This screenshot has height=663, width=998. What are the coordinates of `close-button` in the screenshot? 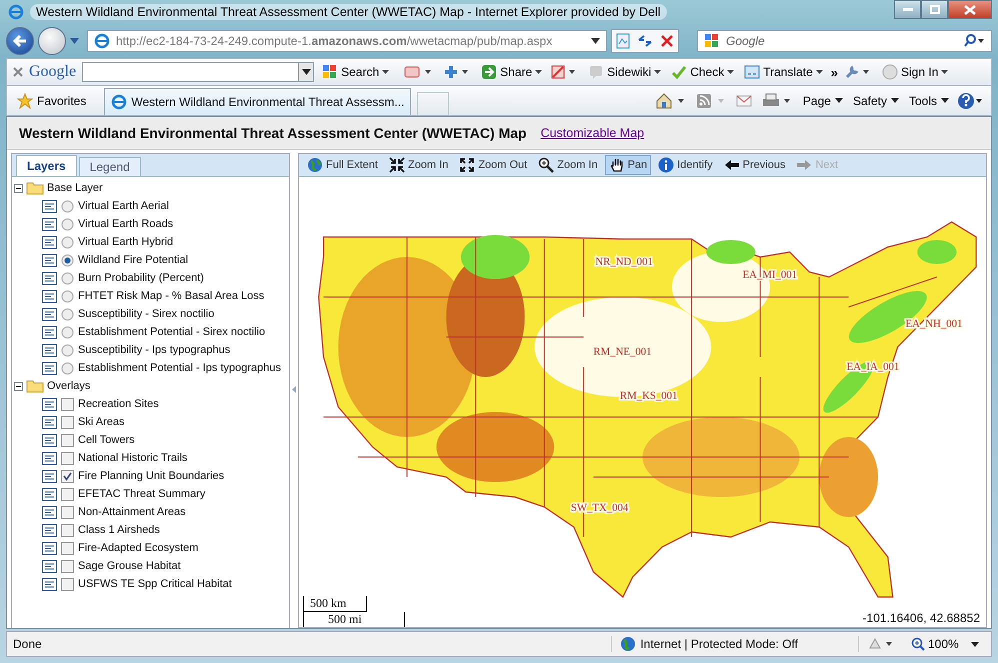 It's located at (970, 9).